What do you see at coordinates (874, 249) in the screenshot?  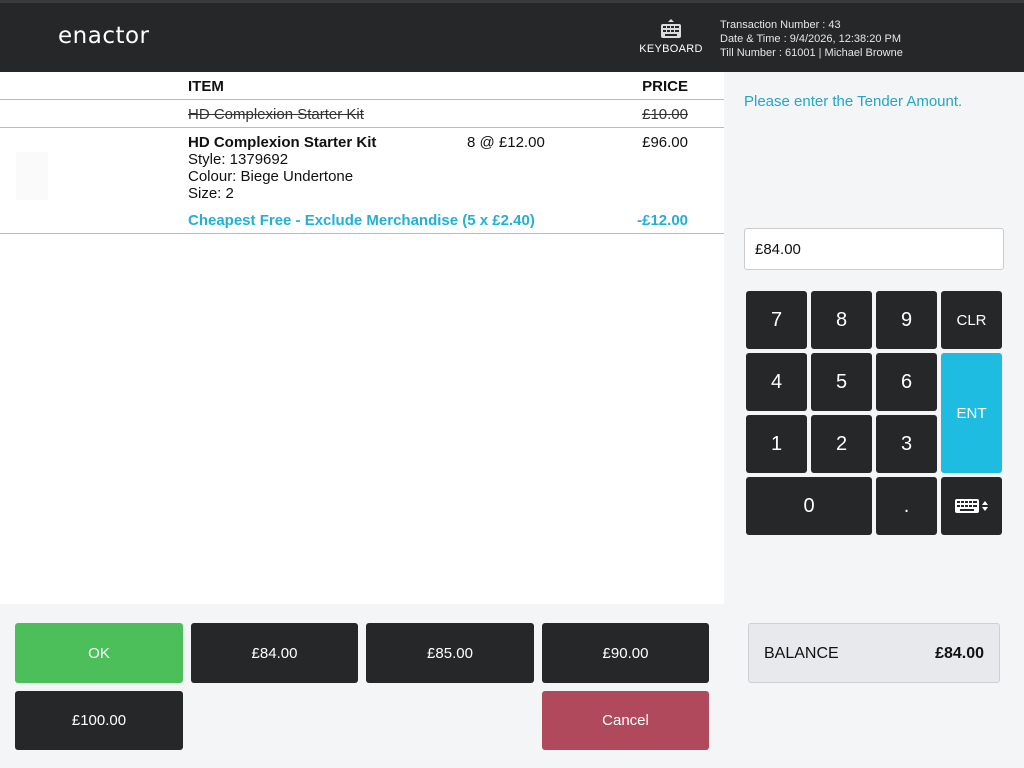 I see `tender-amount-input` at bounding box center [874, 249].